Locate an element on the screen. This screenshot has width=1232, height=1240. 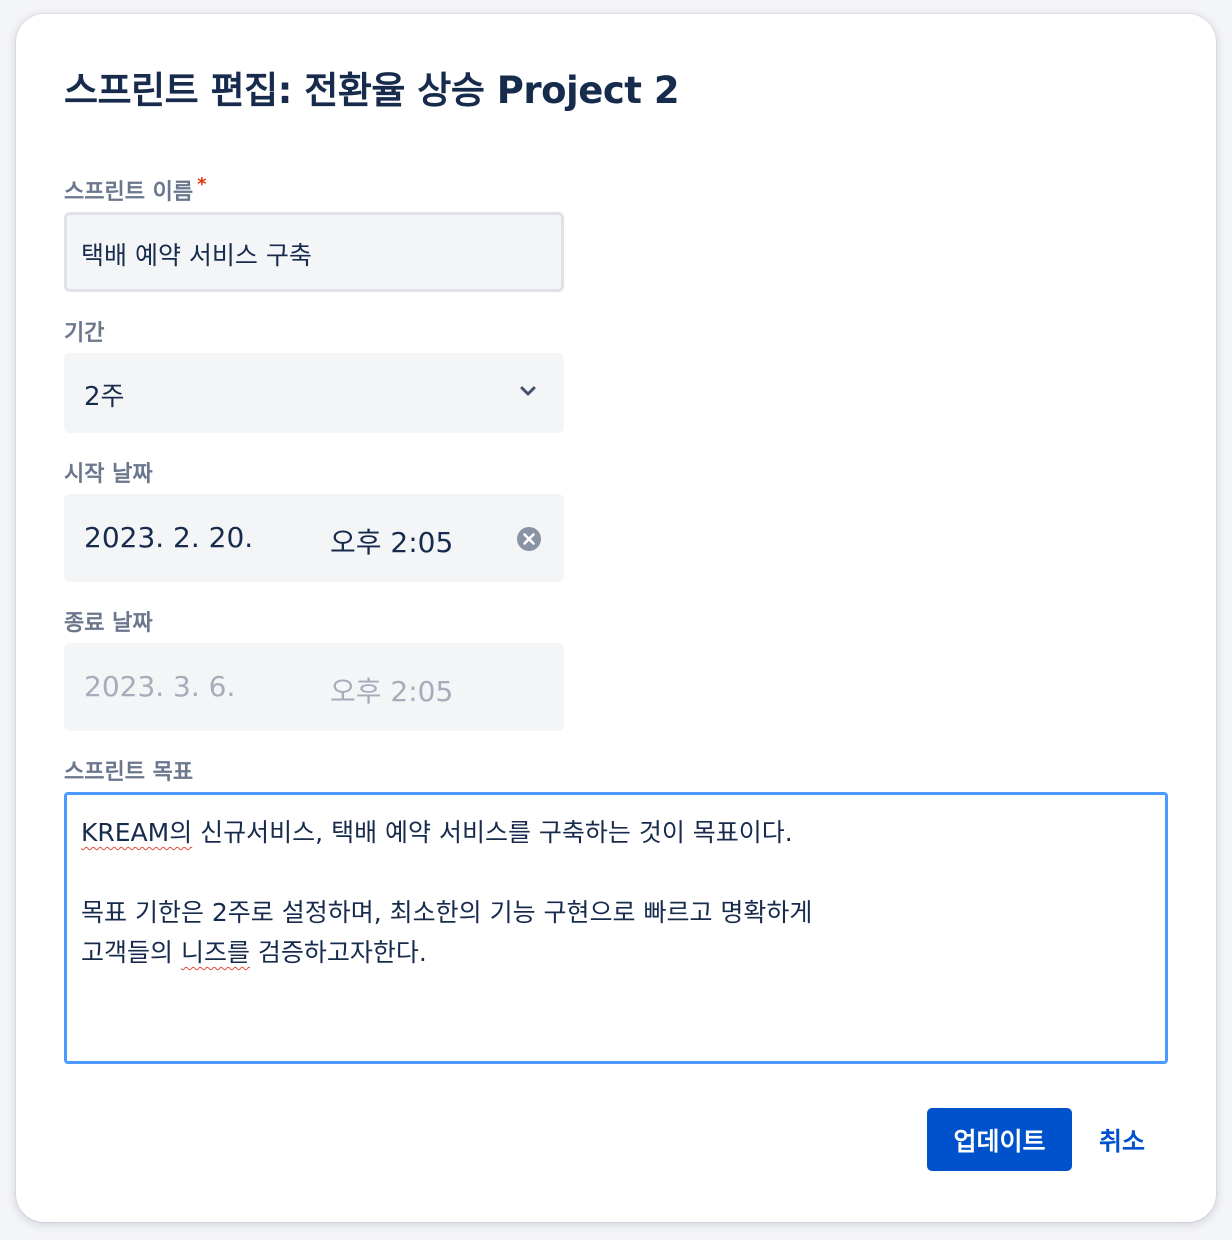
dialog-title: 스프린트 편집: 전환율 상승 Project 2 is located at coordinates (372, 90).